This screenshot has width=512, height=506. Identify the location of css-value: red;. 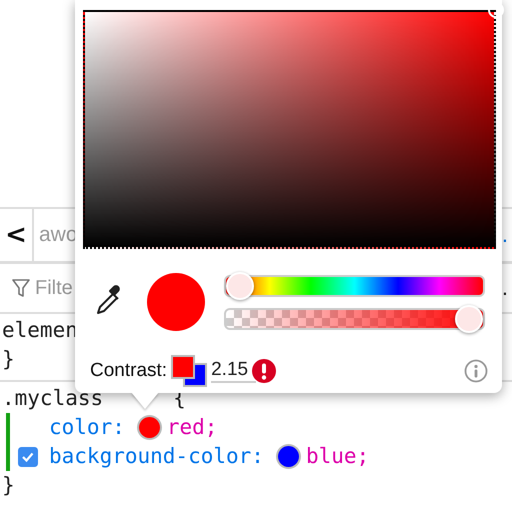
(192, 427).